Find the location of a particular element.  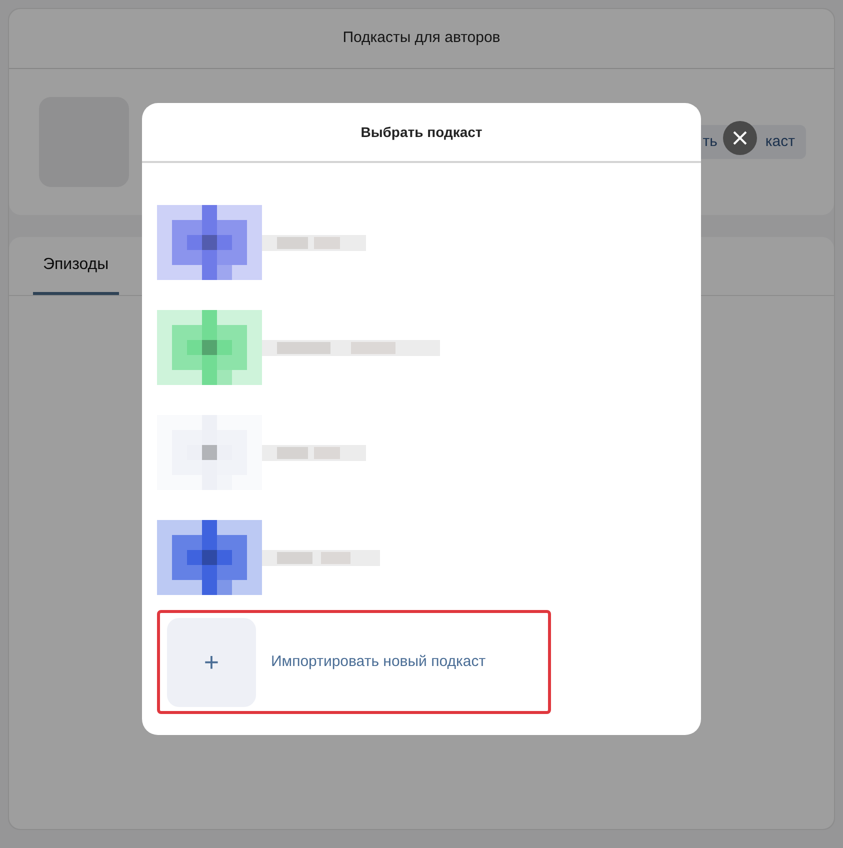

import-podcast-item: + Импортировать новый подкаст is located at coordinates (354, 662).